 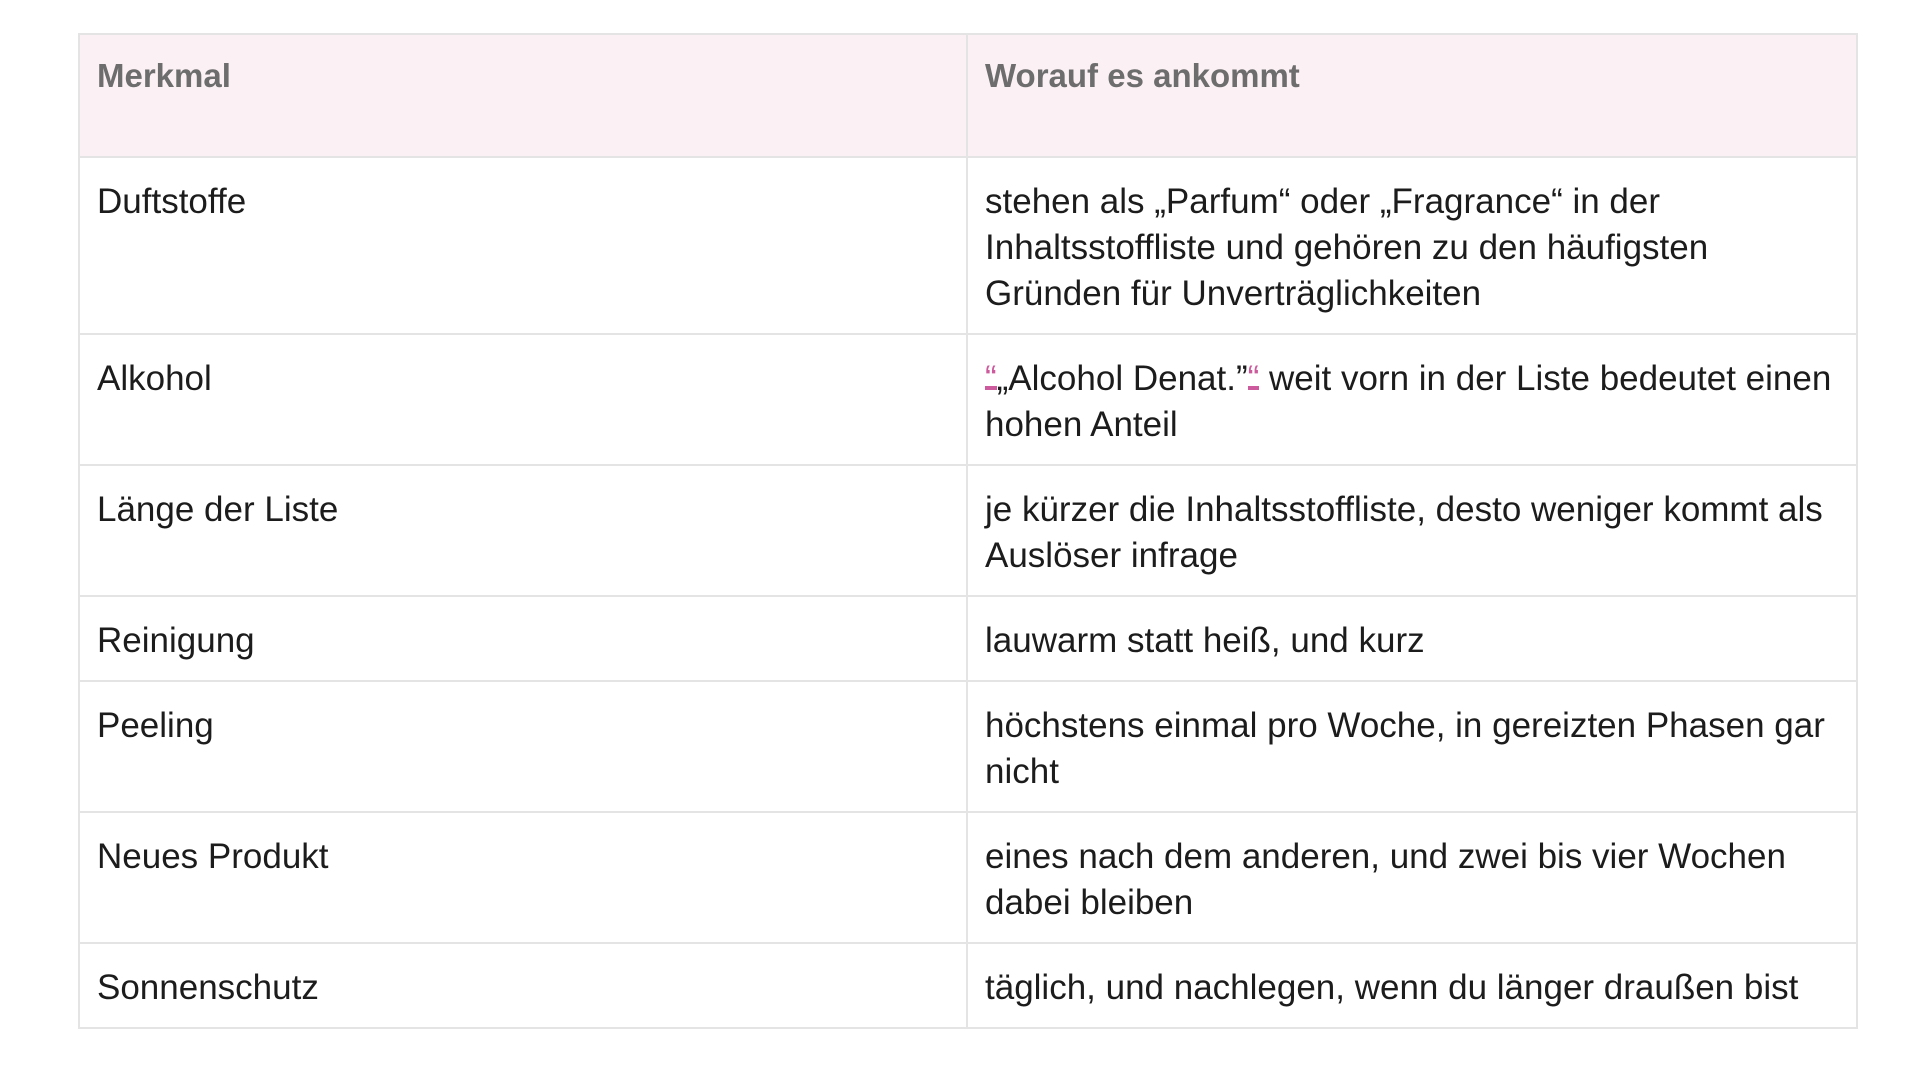 What do you see at coordinates (1412, 638) in the screenshot?
I see `detail-cell: lauwarm statt heiß, und kurz` at bounding box center [1412, 638].